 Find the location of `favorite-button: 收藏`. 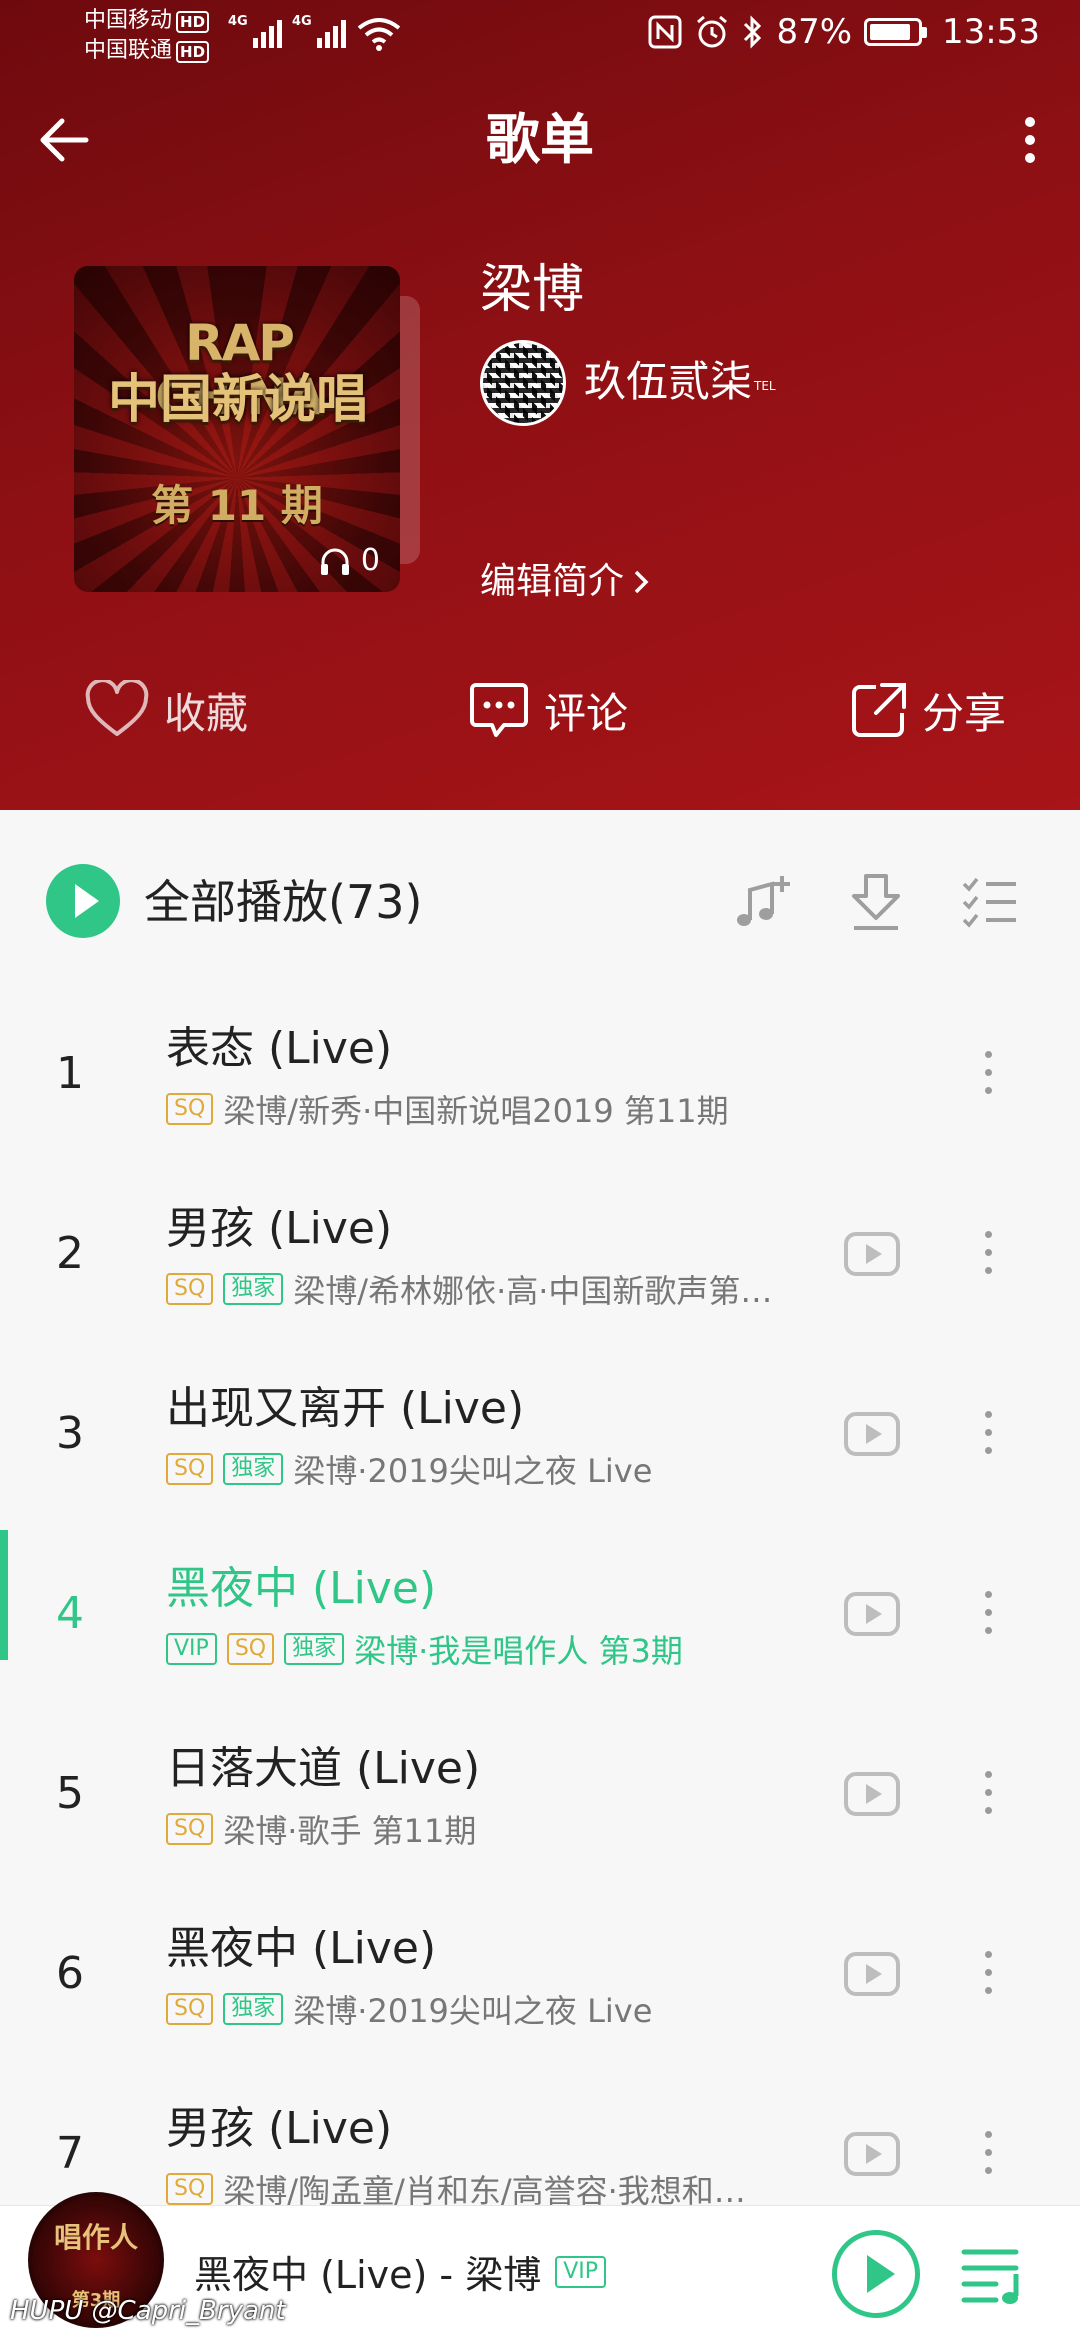

favorite-button: 收藏 is located at coordinates (166, 710).